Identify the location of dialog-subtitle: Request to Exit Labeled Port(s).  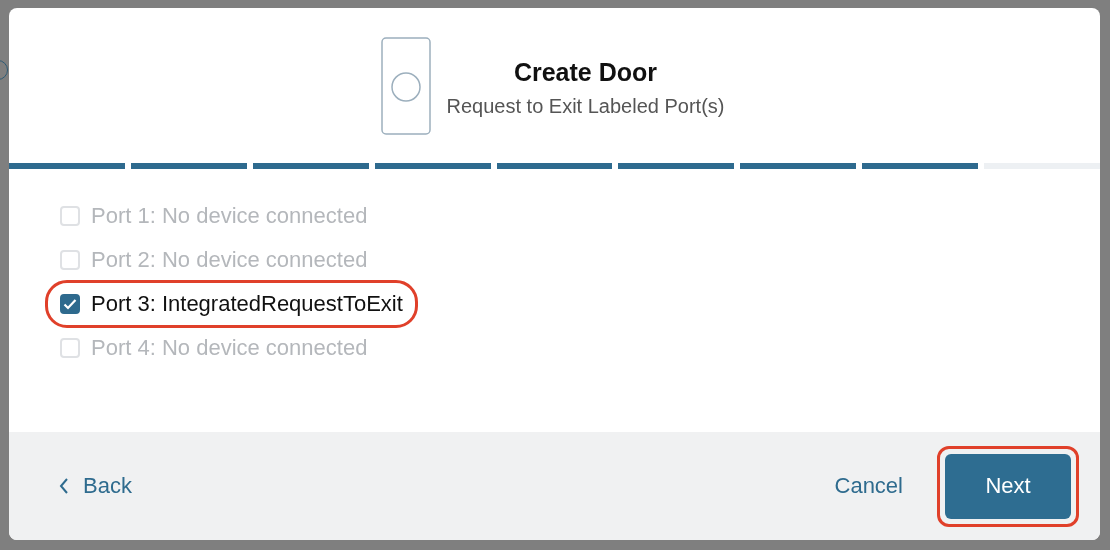
(585, 106).